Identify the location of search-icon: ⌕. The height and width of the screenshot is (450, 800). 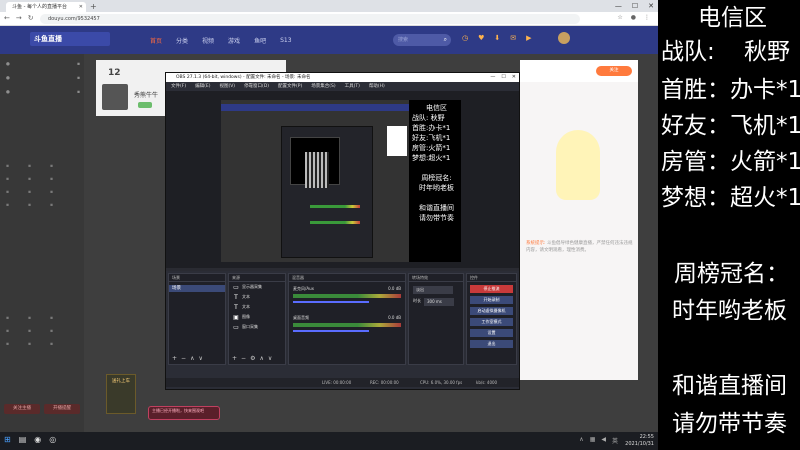
(445, 40).